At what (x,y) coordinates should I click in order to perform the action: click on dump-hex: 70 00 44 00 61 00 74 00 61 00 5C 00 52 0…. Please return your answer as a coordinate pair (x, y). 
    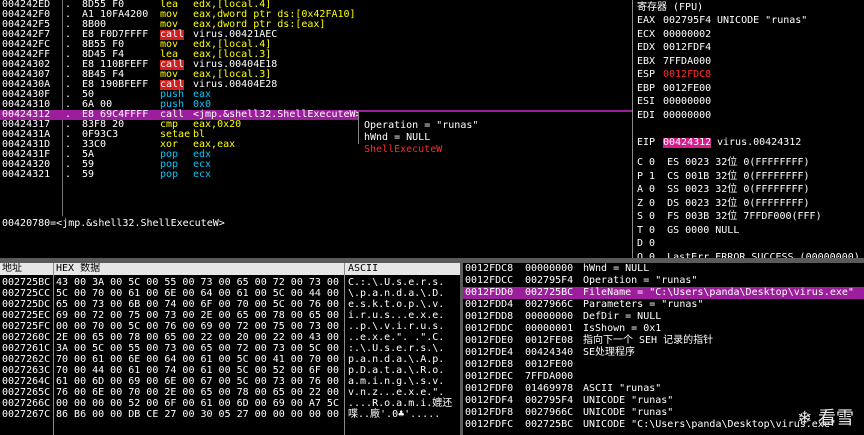
    Looking at the image, I should click on (197, 370).